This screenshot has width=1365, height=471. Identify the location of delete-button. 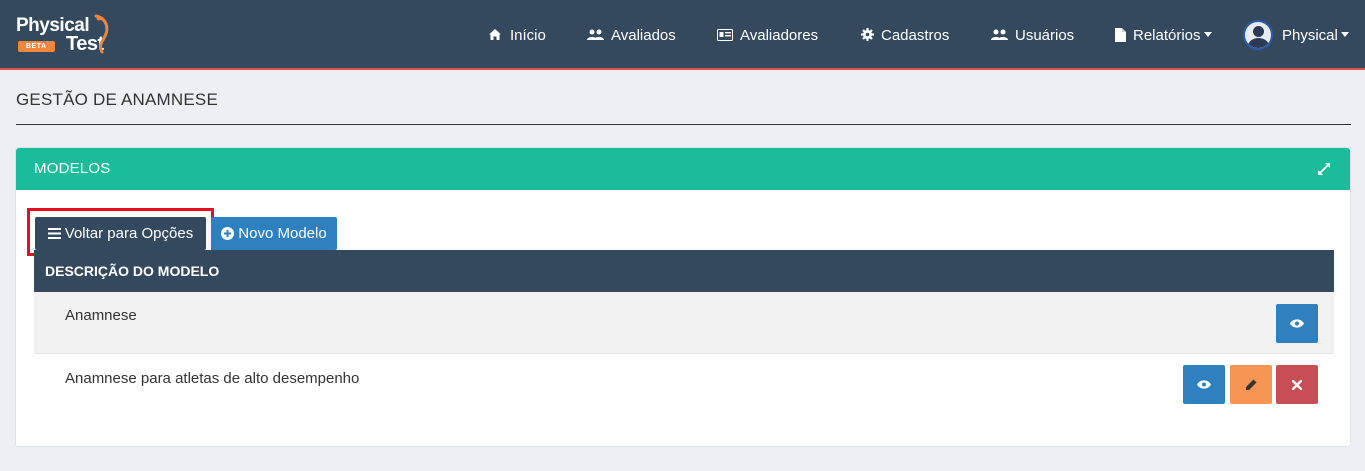
(1297, 384).